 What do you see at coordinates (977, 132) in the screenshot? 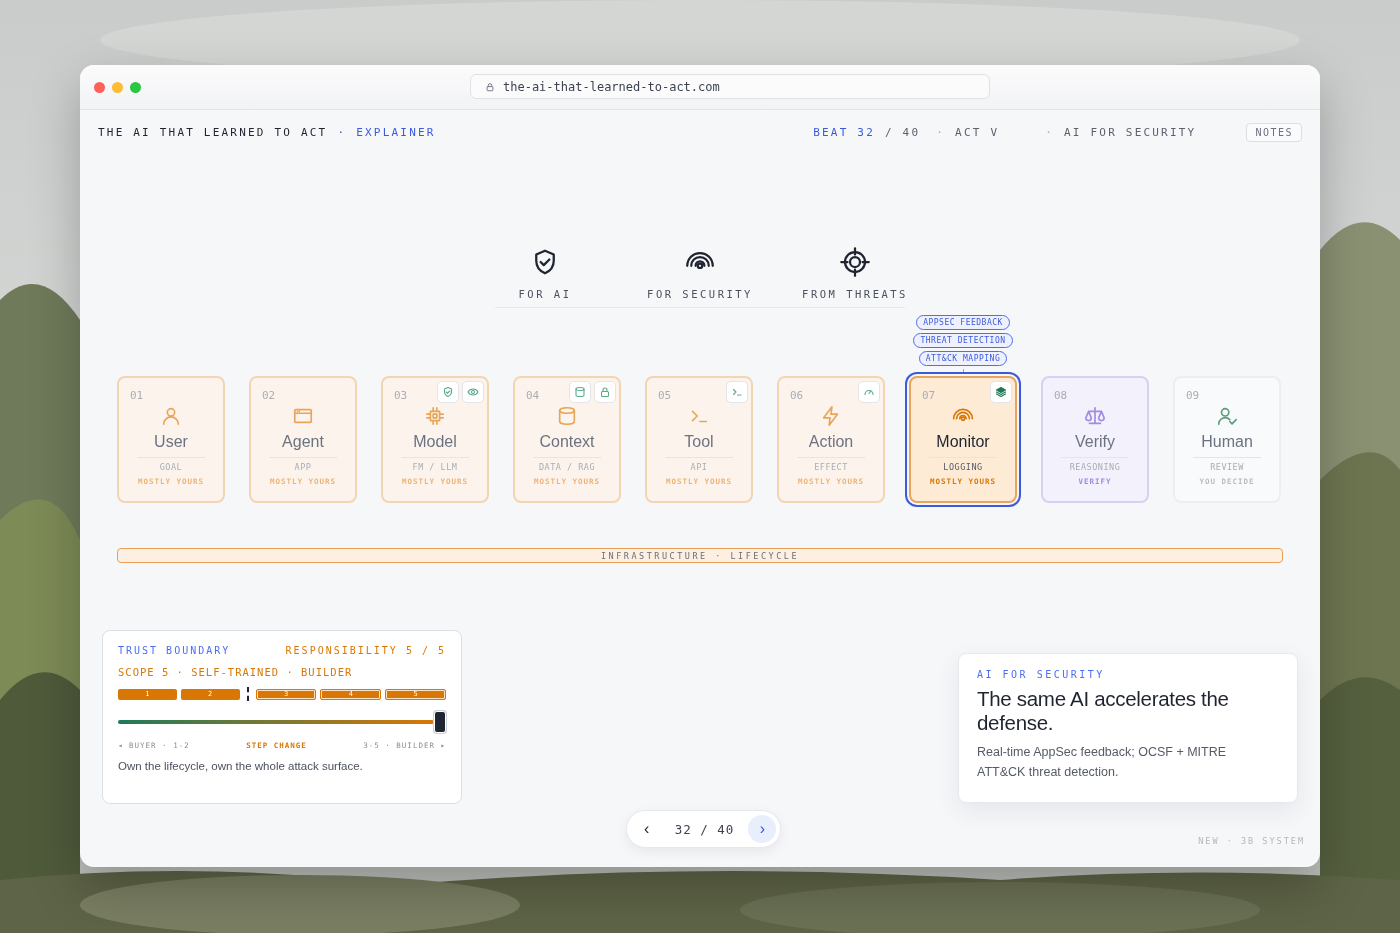
I see `header-label: ACT V` at bounding box center [977, 132].